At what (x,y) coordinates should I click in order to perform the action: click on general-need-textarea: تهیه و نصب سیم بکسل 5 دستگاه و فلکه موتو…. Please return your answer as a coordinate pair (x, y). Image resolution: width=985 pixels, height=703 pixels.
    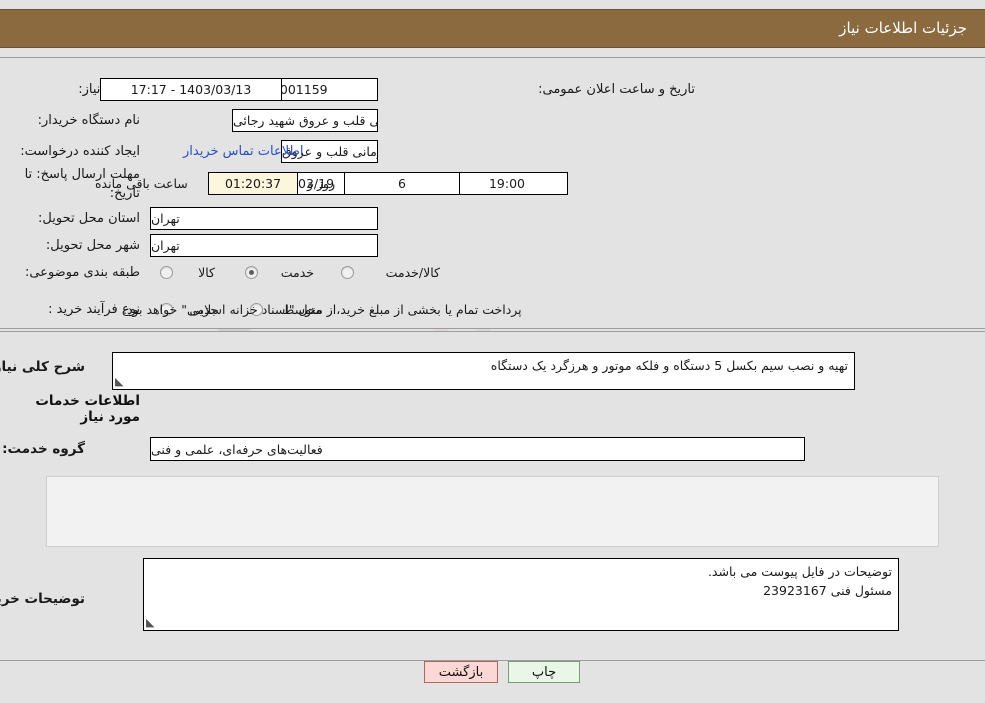
    Looking at the image, I should click on (483, 371).